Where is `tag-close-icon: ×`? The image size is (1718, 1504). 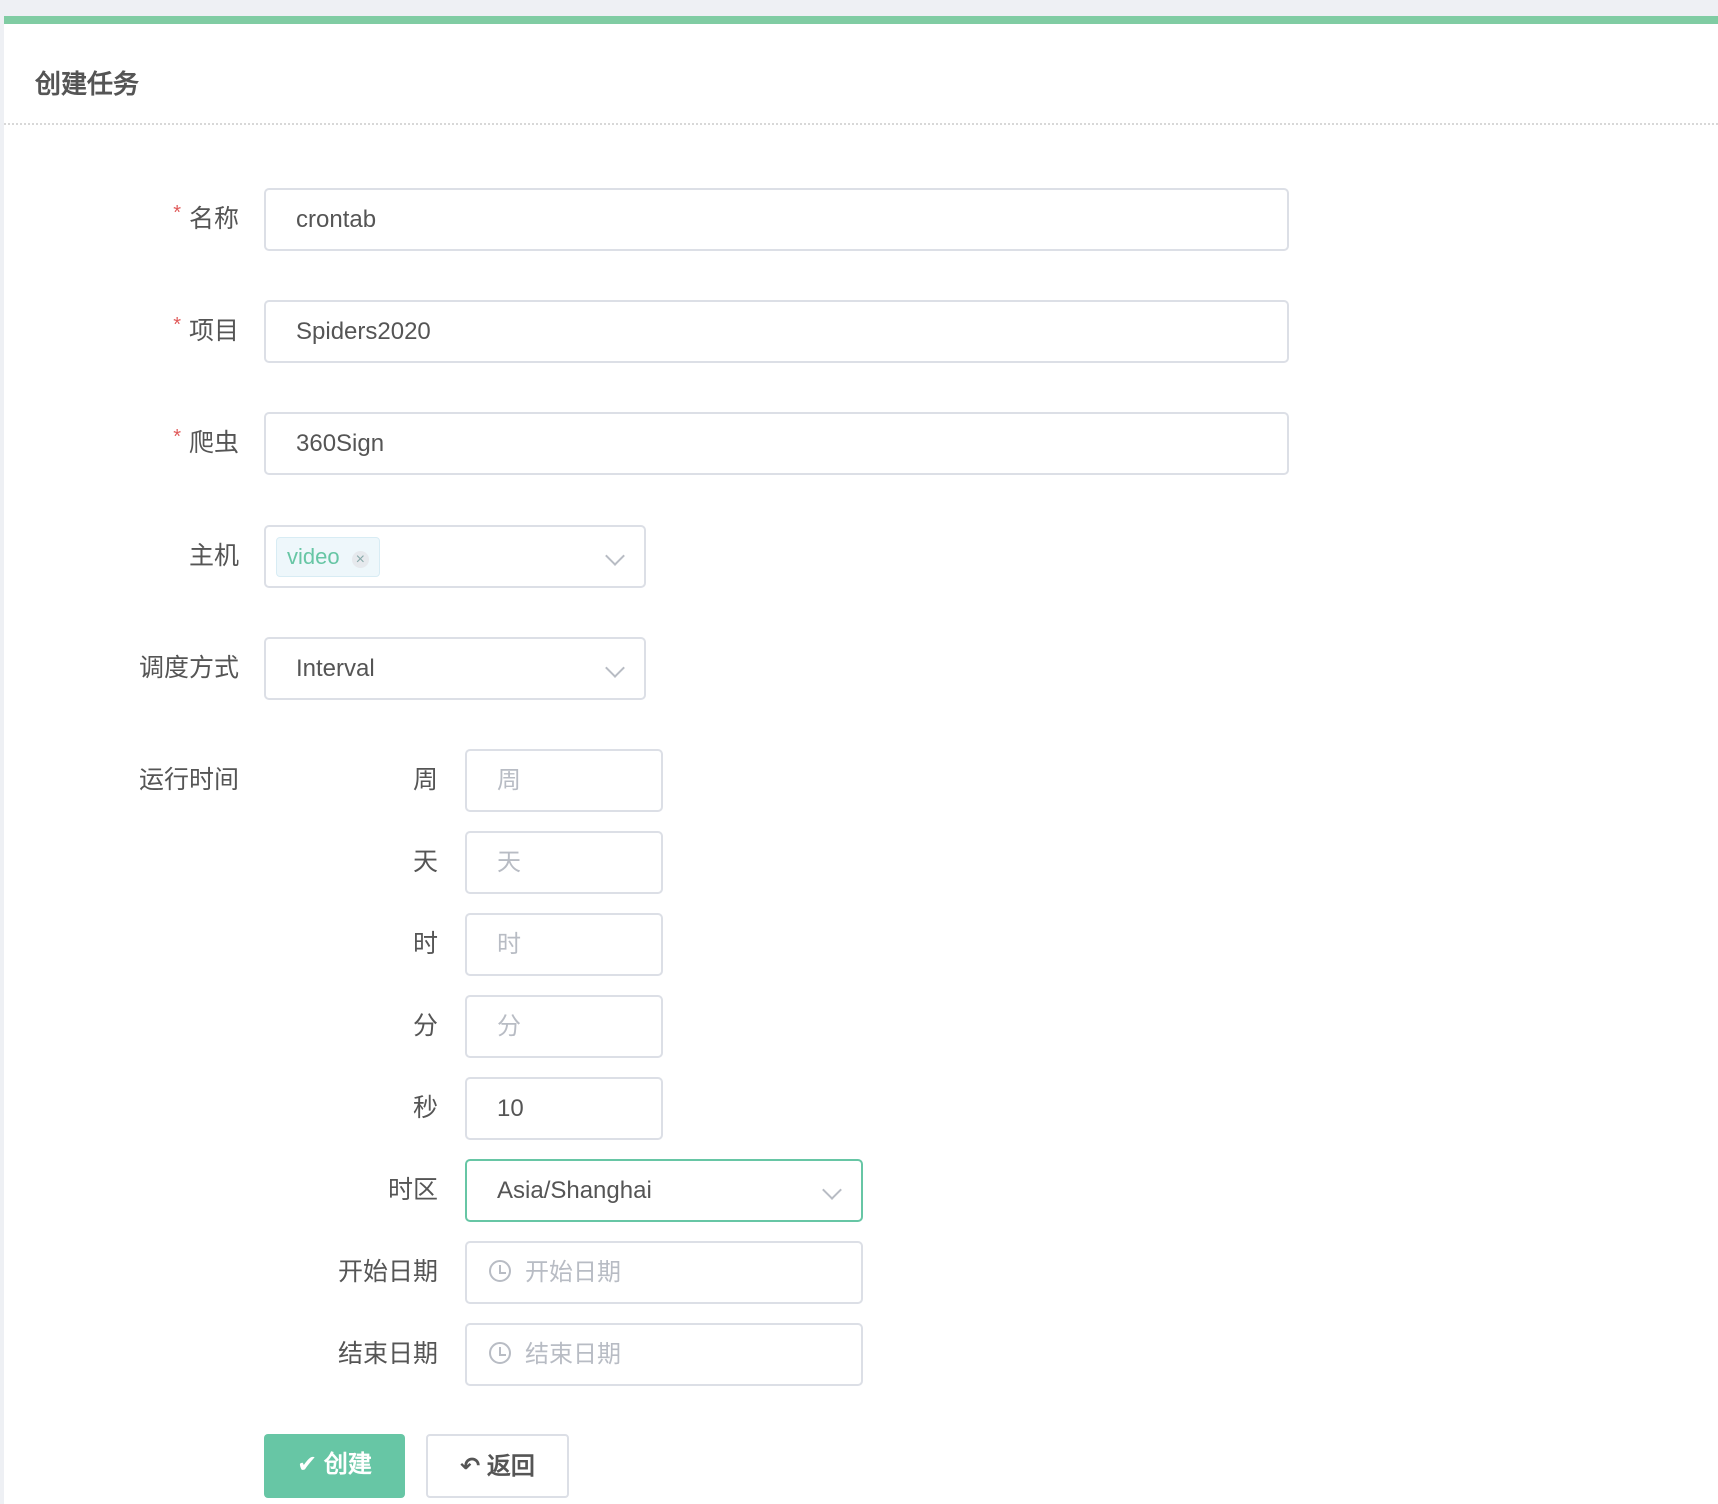 tag-close-icon: × is located at coordinates (360, 559).